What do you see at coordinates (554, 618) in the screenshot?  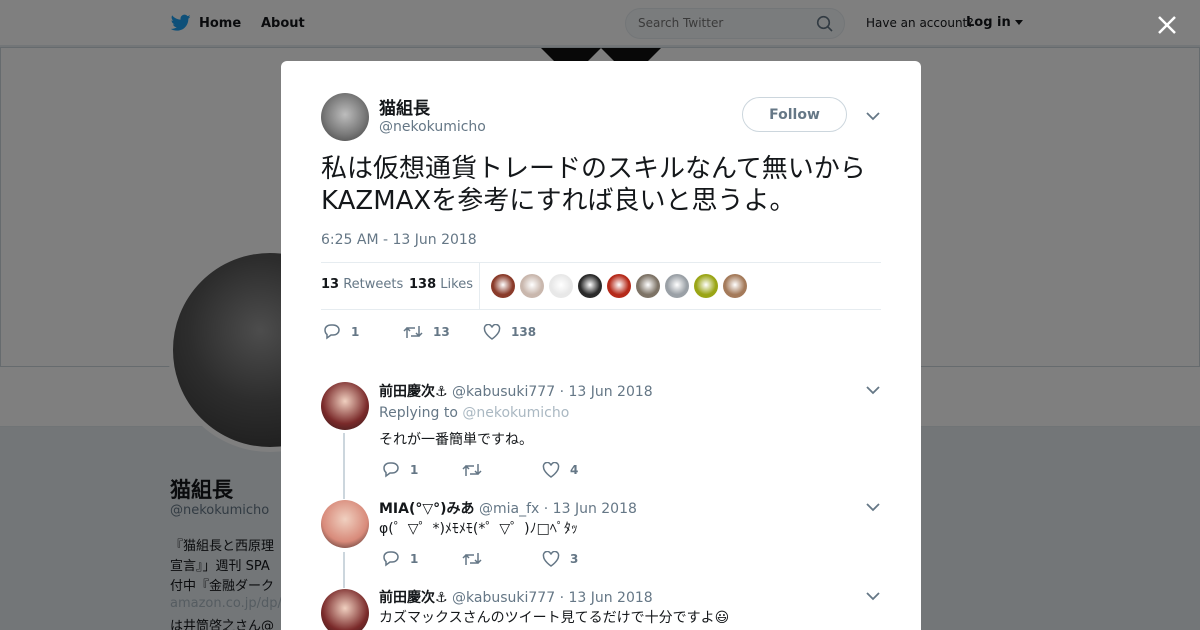 I see `reply-text: カズマックスさんのツイート見てるだけで十分ですよ😃` at bounding box center [554, 618].